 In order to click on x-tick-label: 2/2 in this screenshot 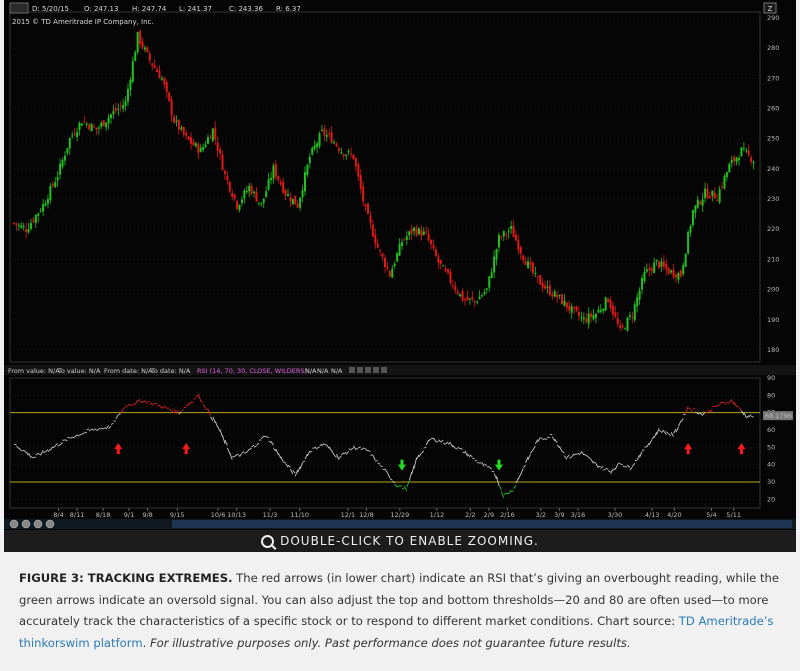, I will do `click(470, 515)`.